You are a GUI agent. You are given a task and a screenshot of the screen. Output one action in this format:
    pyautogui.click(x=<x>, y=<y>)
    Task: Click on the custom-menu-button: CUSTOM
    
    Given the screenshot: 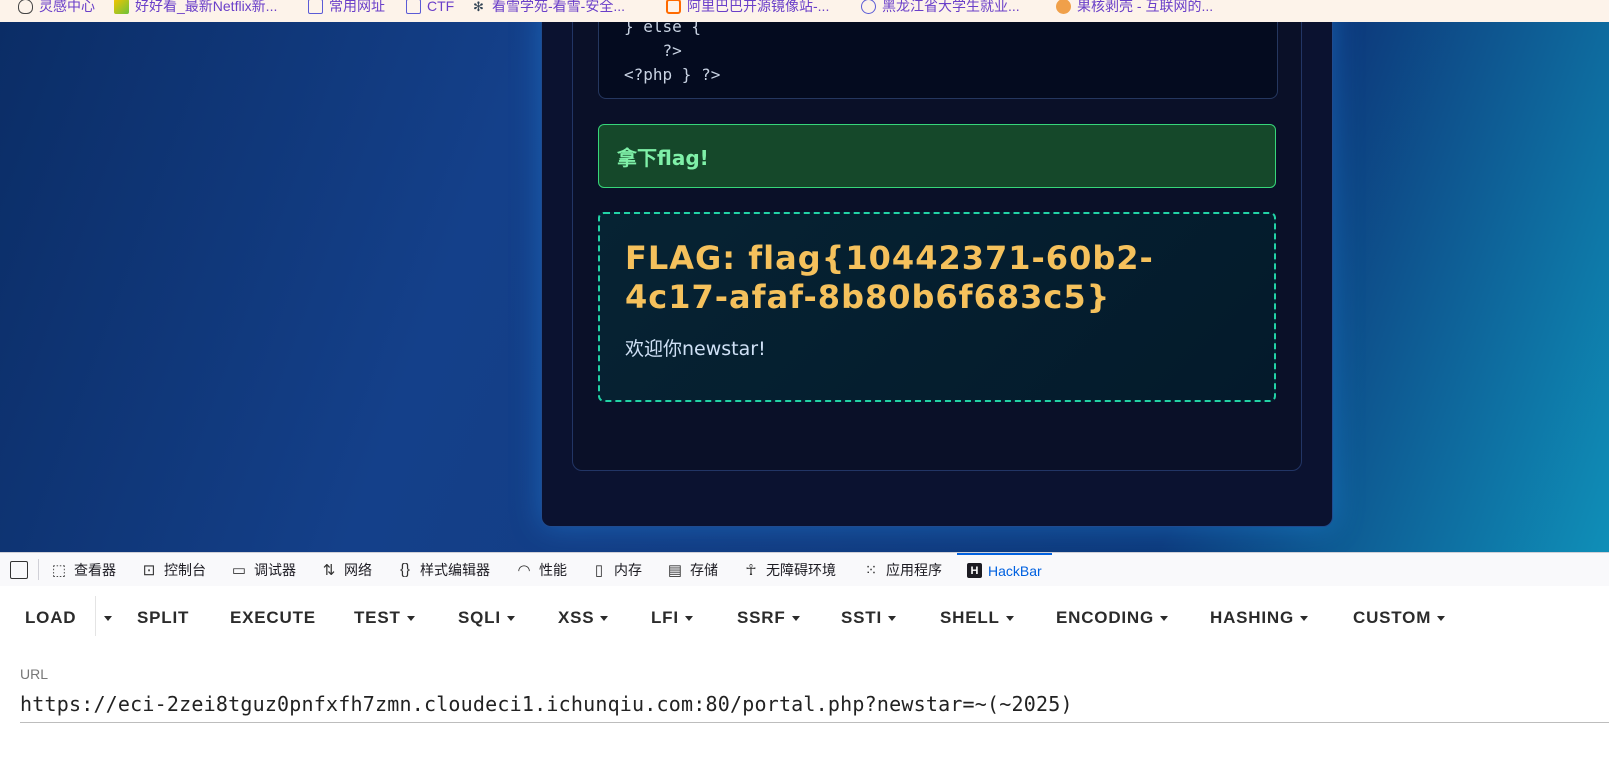 What is the action you would take?
    pyautogui.click(x=1399, y=618)
    